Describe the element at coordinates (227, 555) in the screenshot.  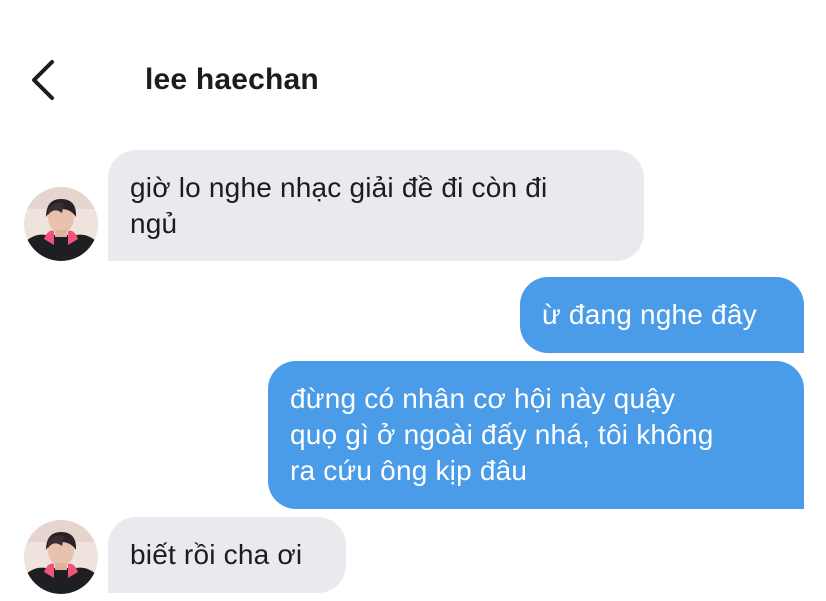
I see `message-bubble-incoming: biết rồi cha ơi` at that location.